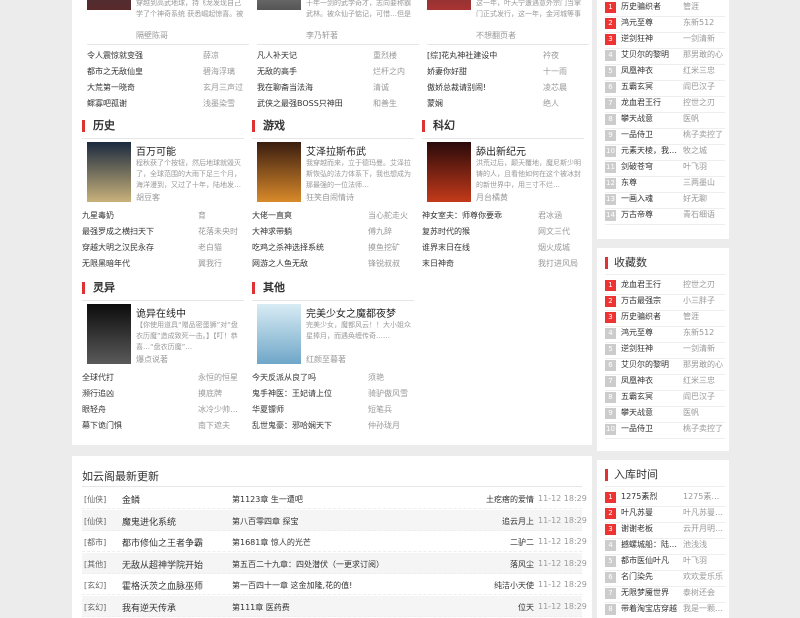 Image resolution: width=800 pixels, height=618 pixels. Describe the element at coordinates (705, 102) in the screenshot. I see `rank-author: 控世之刃` at that location.